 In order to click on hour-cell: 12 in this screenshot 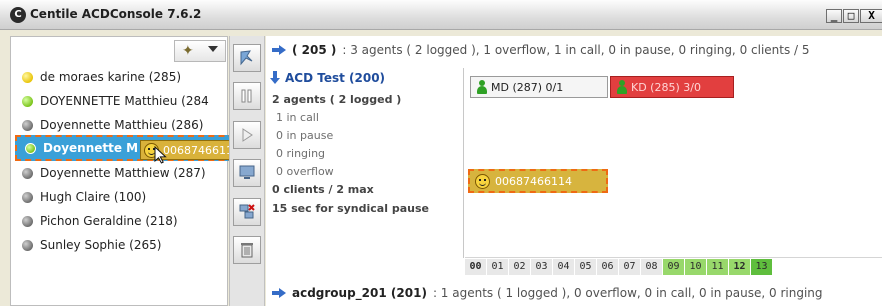, I will do `click(740, 266)`.